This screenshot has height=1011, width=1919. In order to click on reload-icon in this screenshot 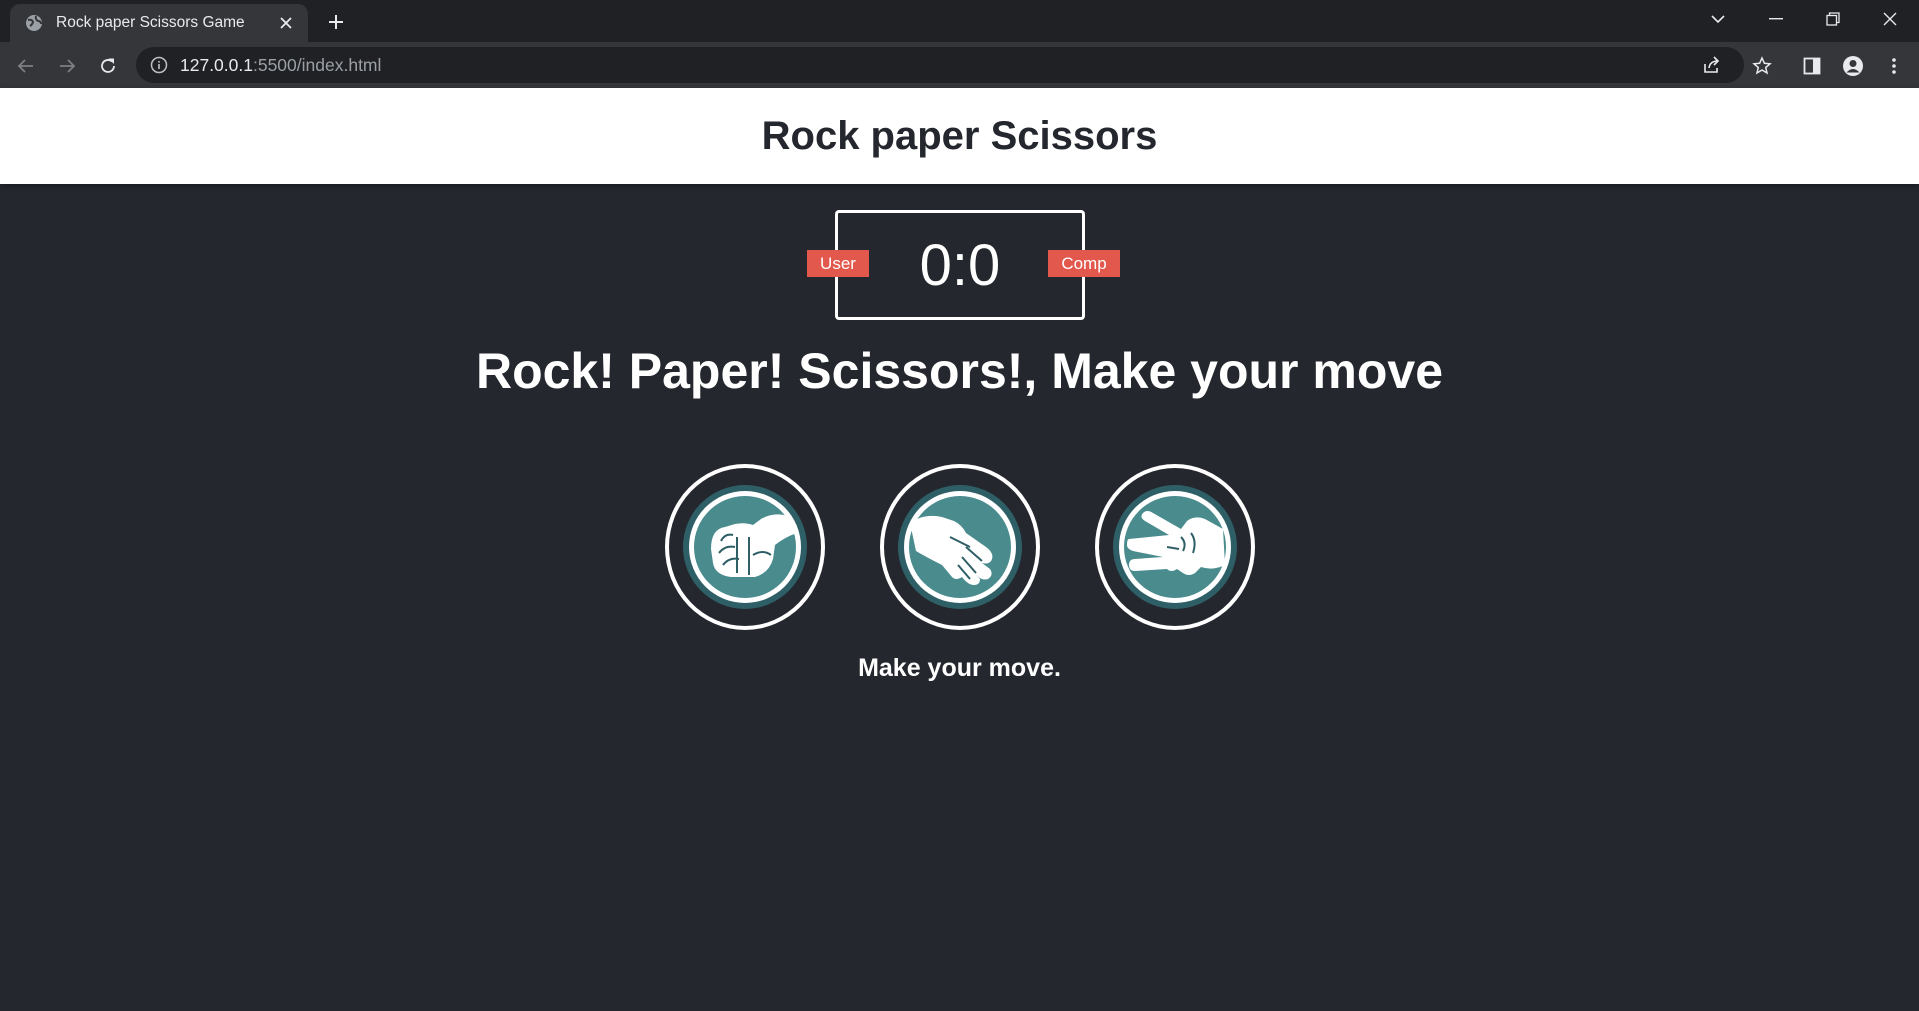, I will do `click(108, 66)`.